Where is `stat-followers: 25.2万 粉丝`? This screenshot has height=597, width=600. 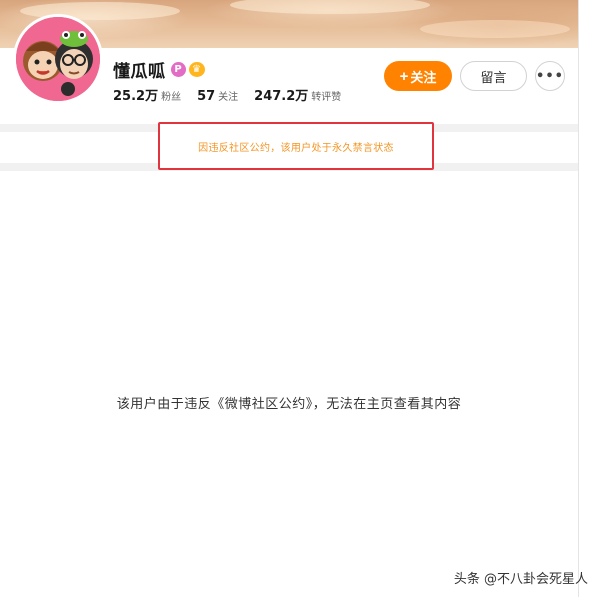
stat-followers: 25.2万 粉丝 is located at coordinates (147, 94).